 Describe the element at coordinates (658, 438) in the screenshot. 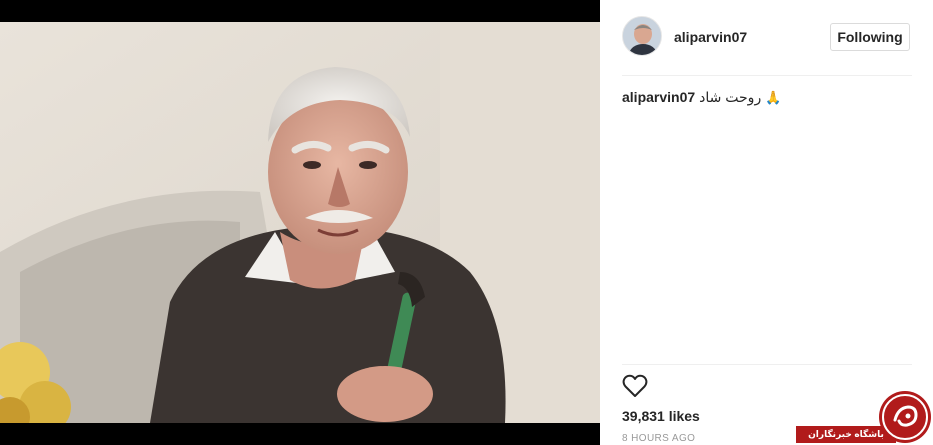

I see `post-timestamp: 8 HOURS AGO` at that location.